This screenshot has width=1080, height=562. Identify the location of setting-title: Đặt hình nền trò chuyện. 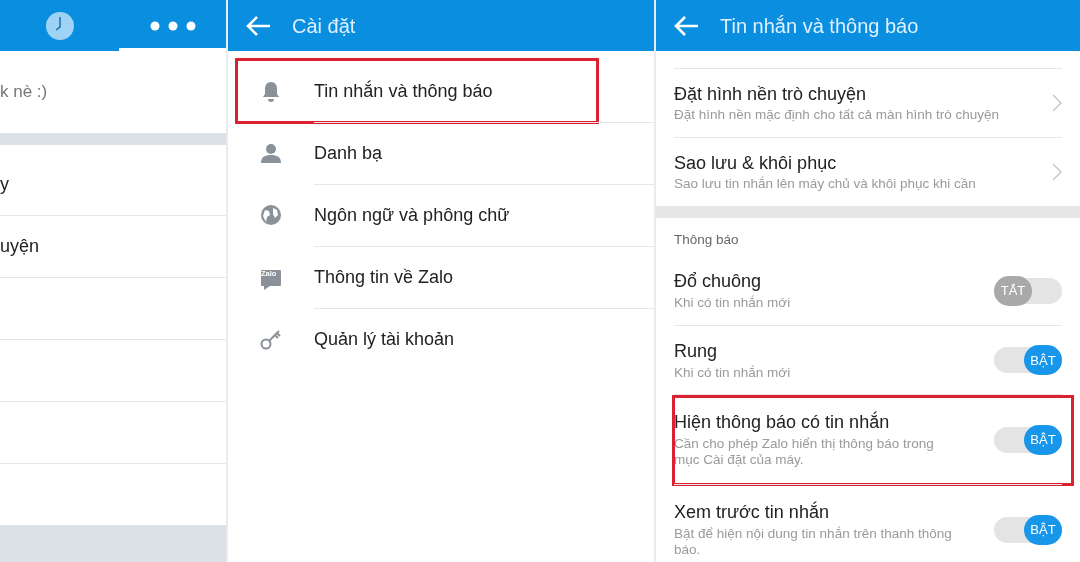
(863, 94).